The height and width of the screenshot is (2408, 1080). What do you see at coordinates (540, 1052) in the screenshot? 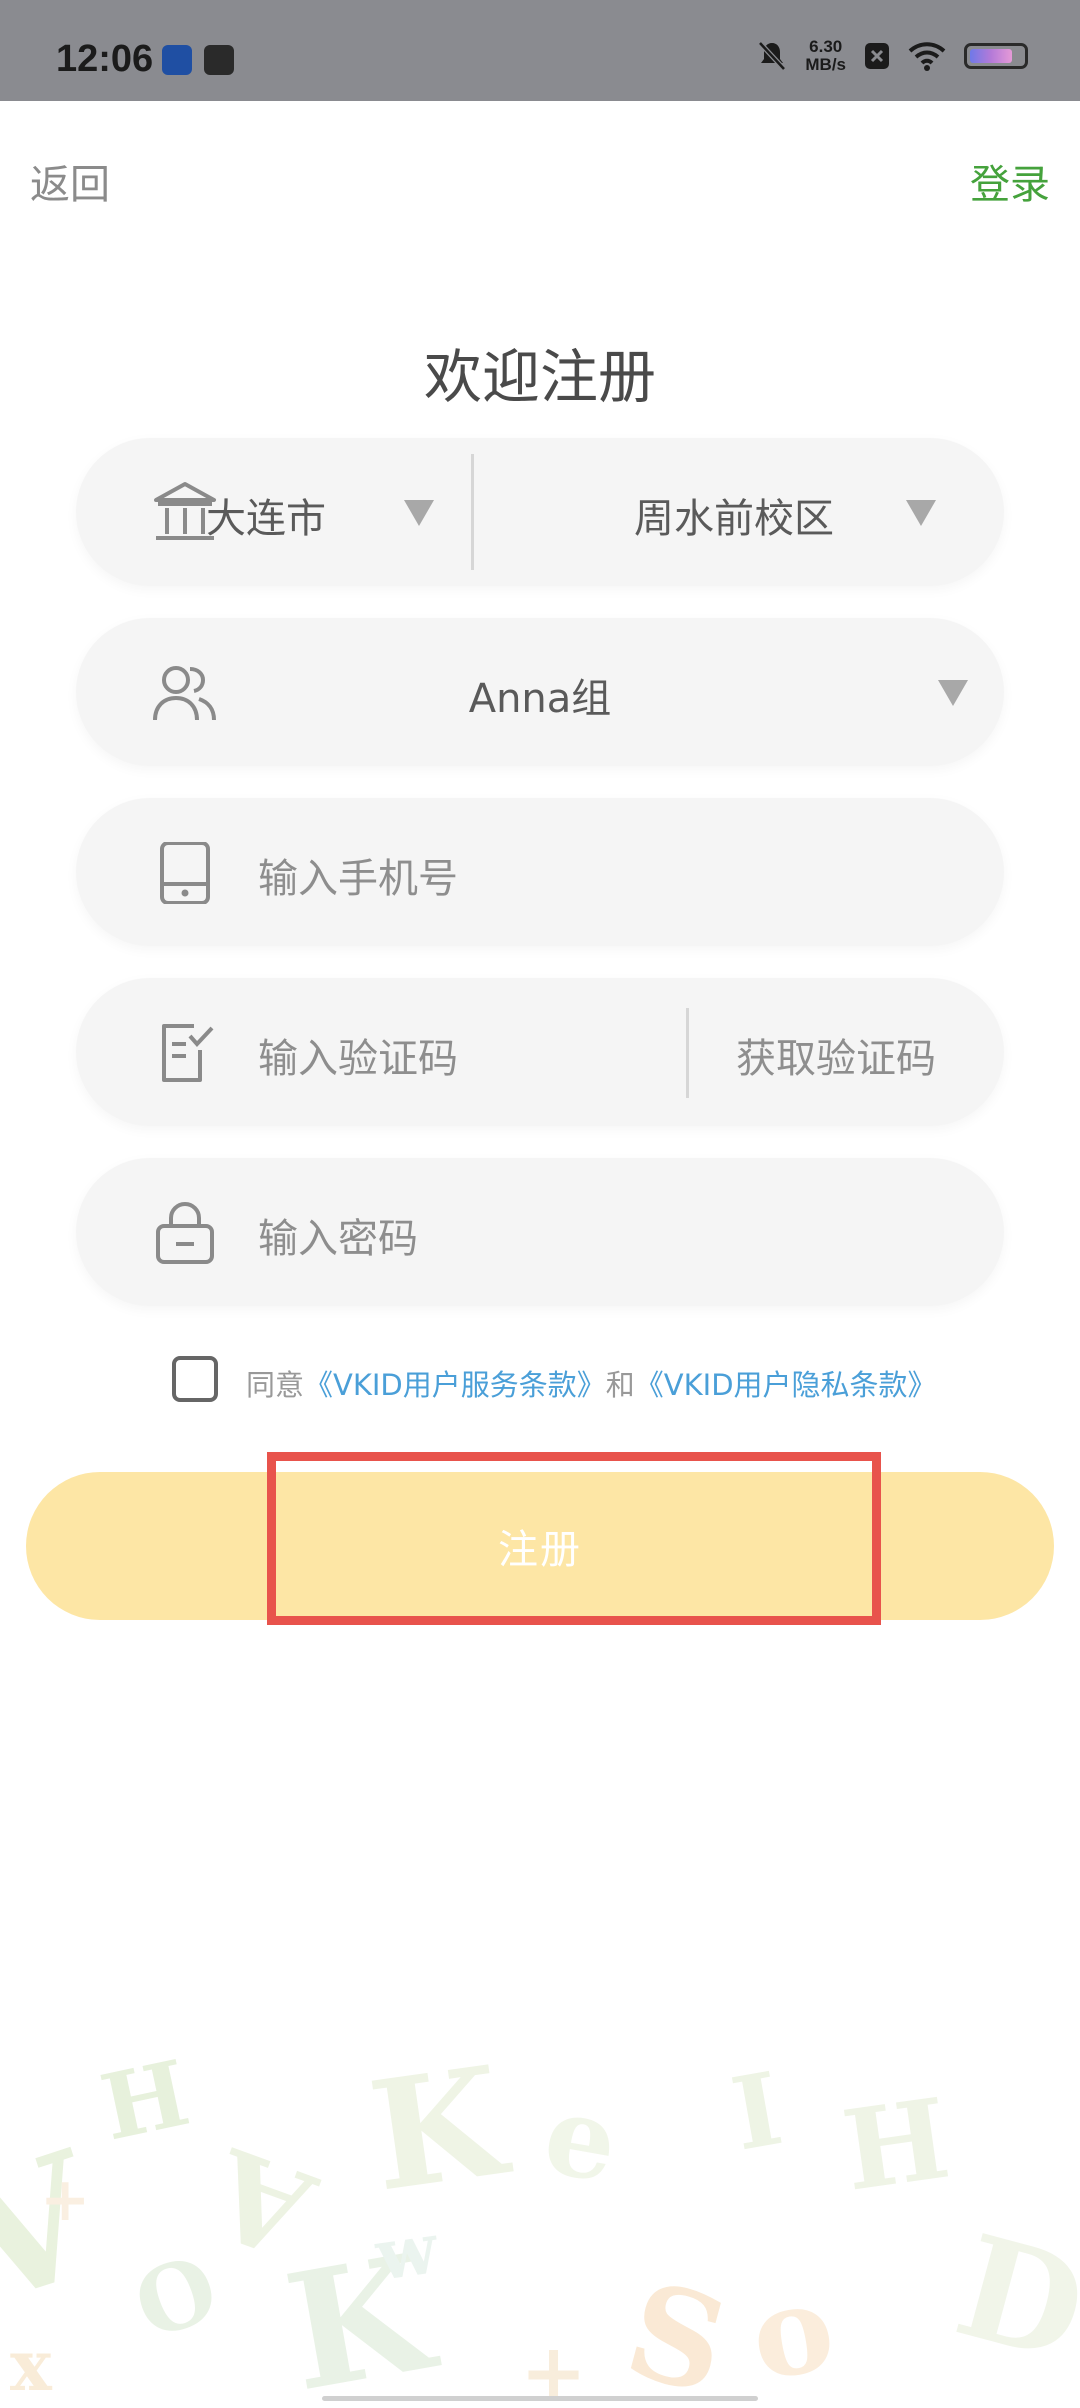
I see `code-field: 输入验证码 获取验证码` at bounding box center [540, 1052].